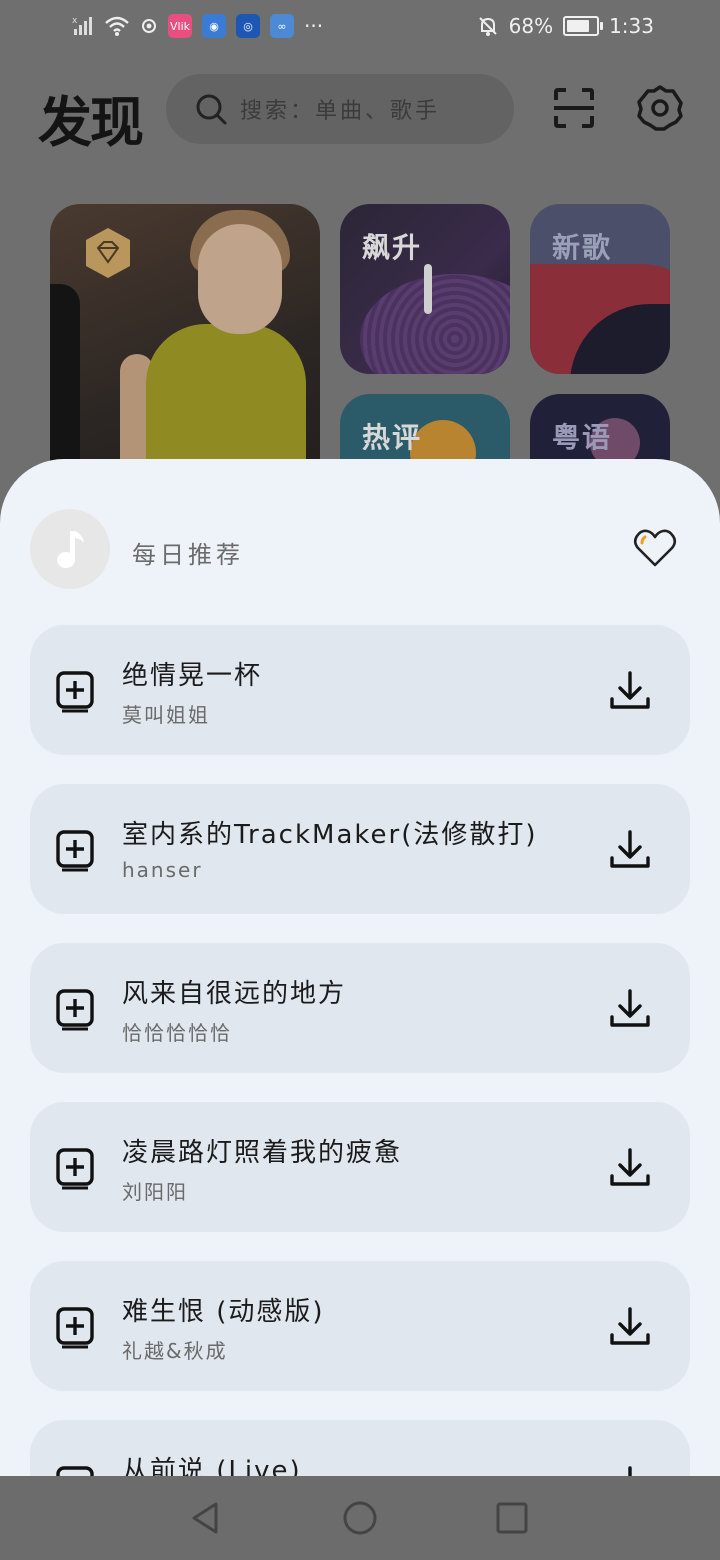  Describe the element at coordinates (583, 26) in the screenshot. I see `battery-icon` at that location.